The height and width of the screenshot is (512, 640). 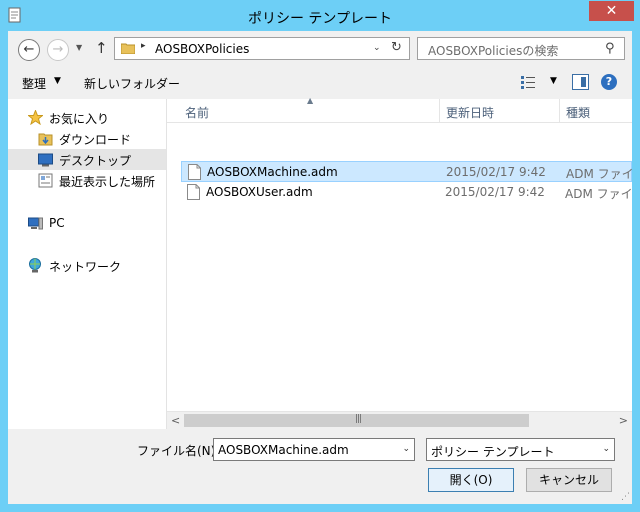 I want to click on scroll-left-icon: <, so click(x=175, y=420).